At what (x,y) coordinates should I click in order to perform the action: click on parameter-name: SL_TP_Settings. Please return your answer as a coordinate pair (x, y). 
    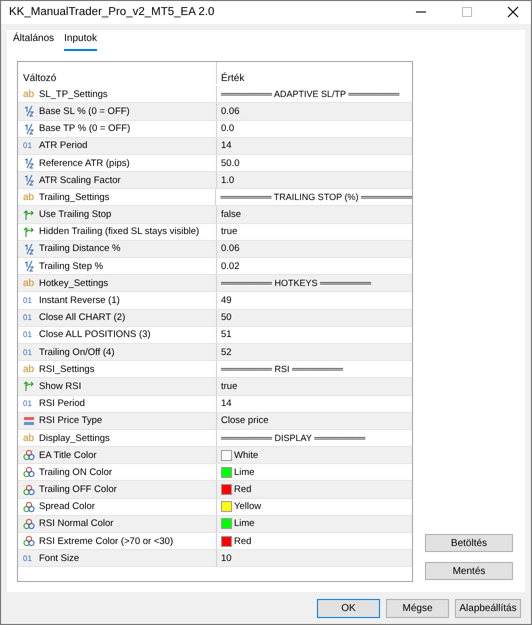
    Looking at the image, I should click on (73, 94).